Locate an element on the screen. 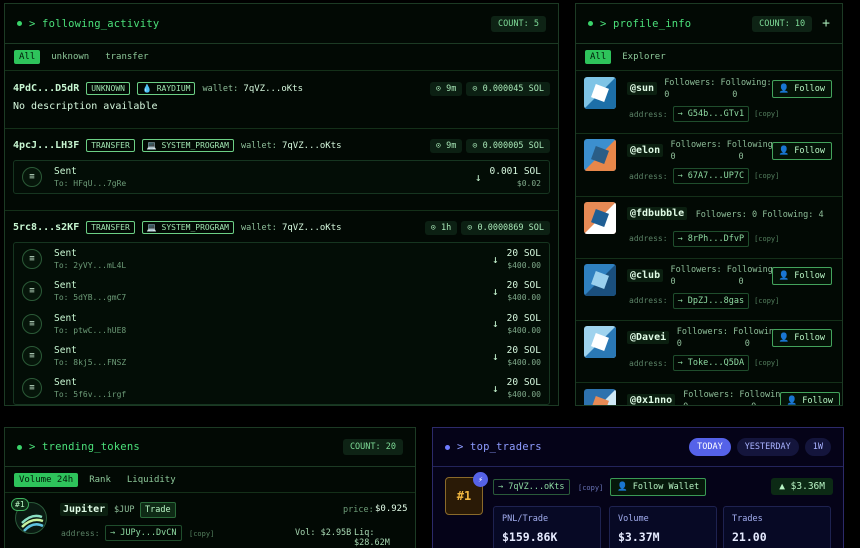  filter-transfer: transfer is located at coordinates (126, 57).